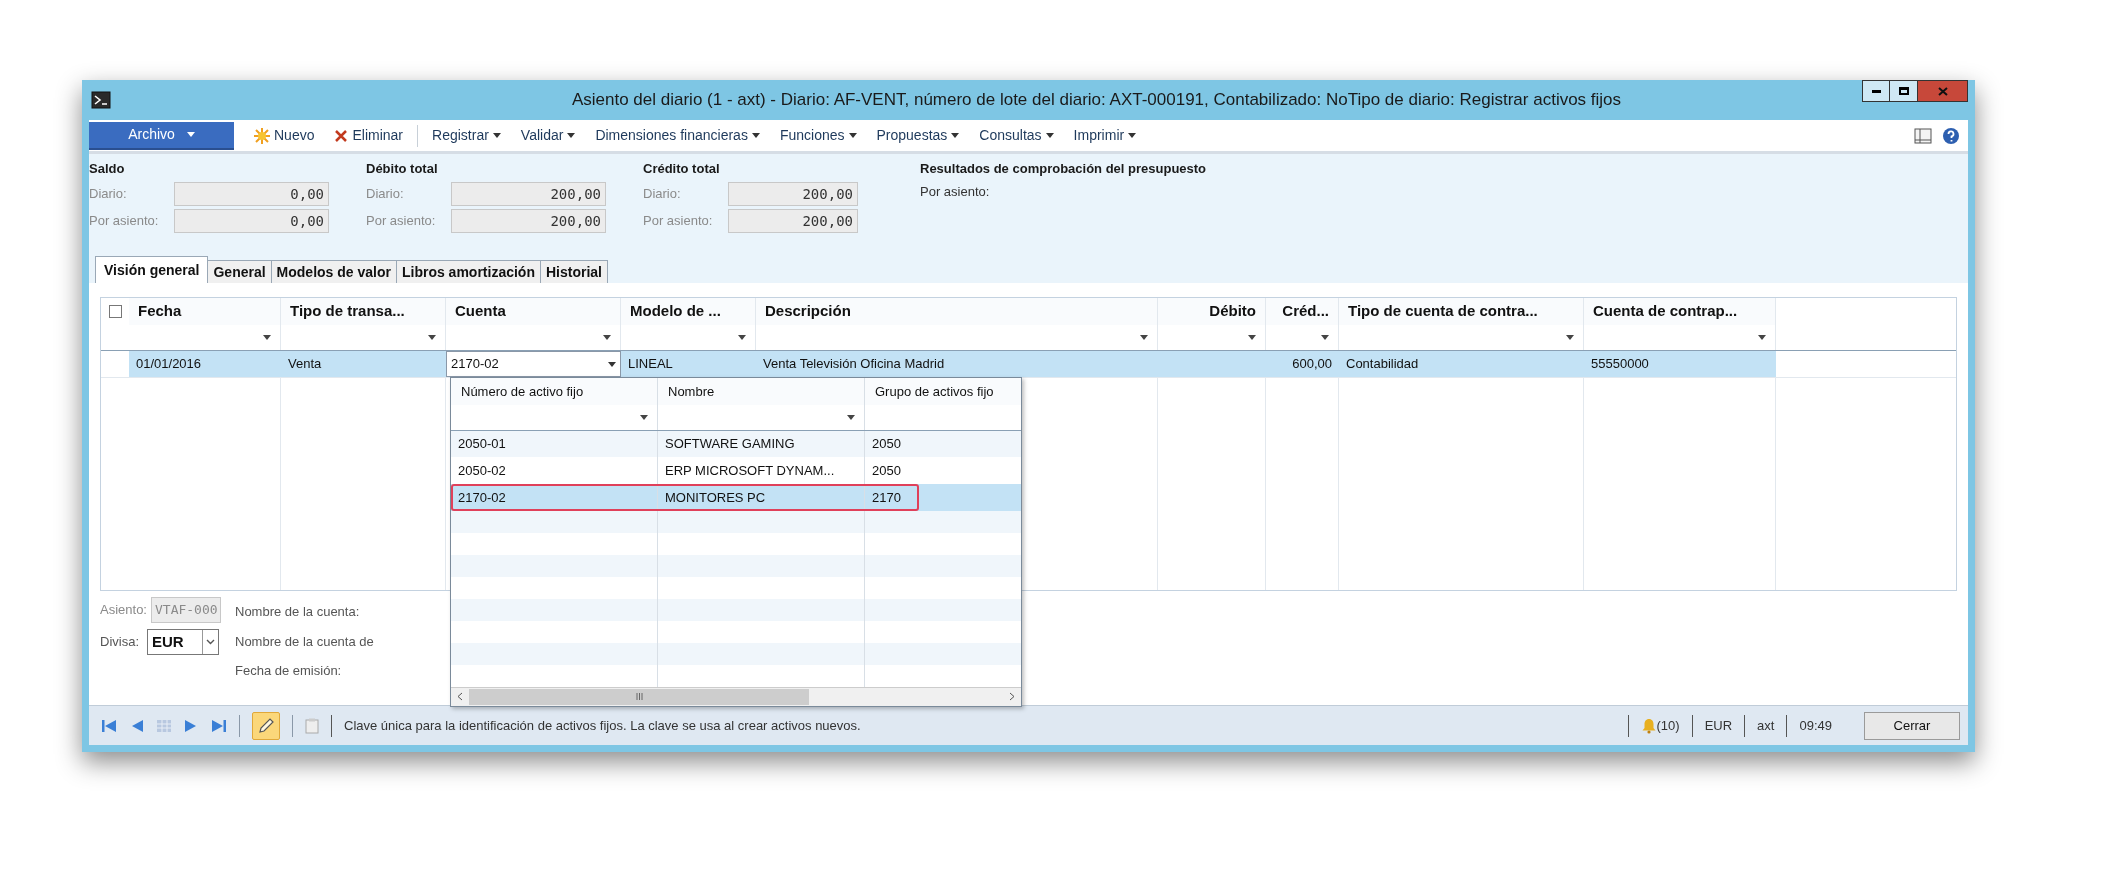 This screenshot has width=2126, height=878. What do you see at coordinates (533, 364) in the screenshot?
I see `account-combo: 2170-02` at bounding box center [533, 364].